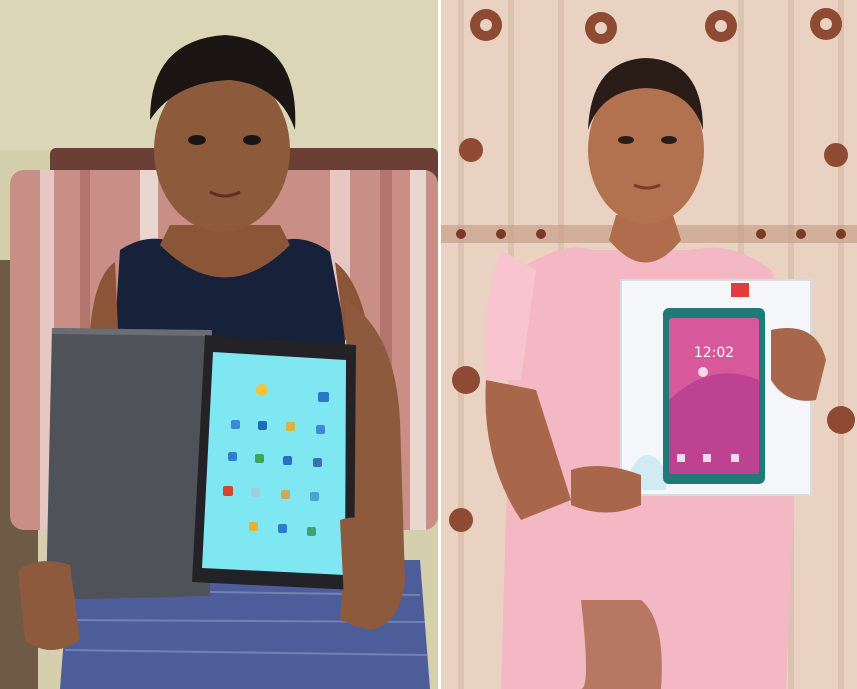 The height and width of the screenshot is (689, 857). I want to click on tablet, so click(274, 462).